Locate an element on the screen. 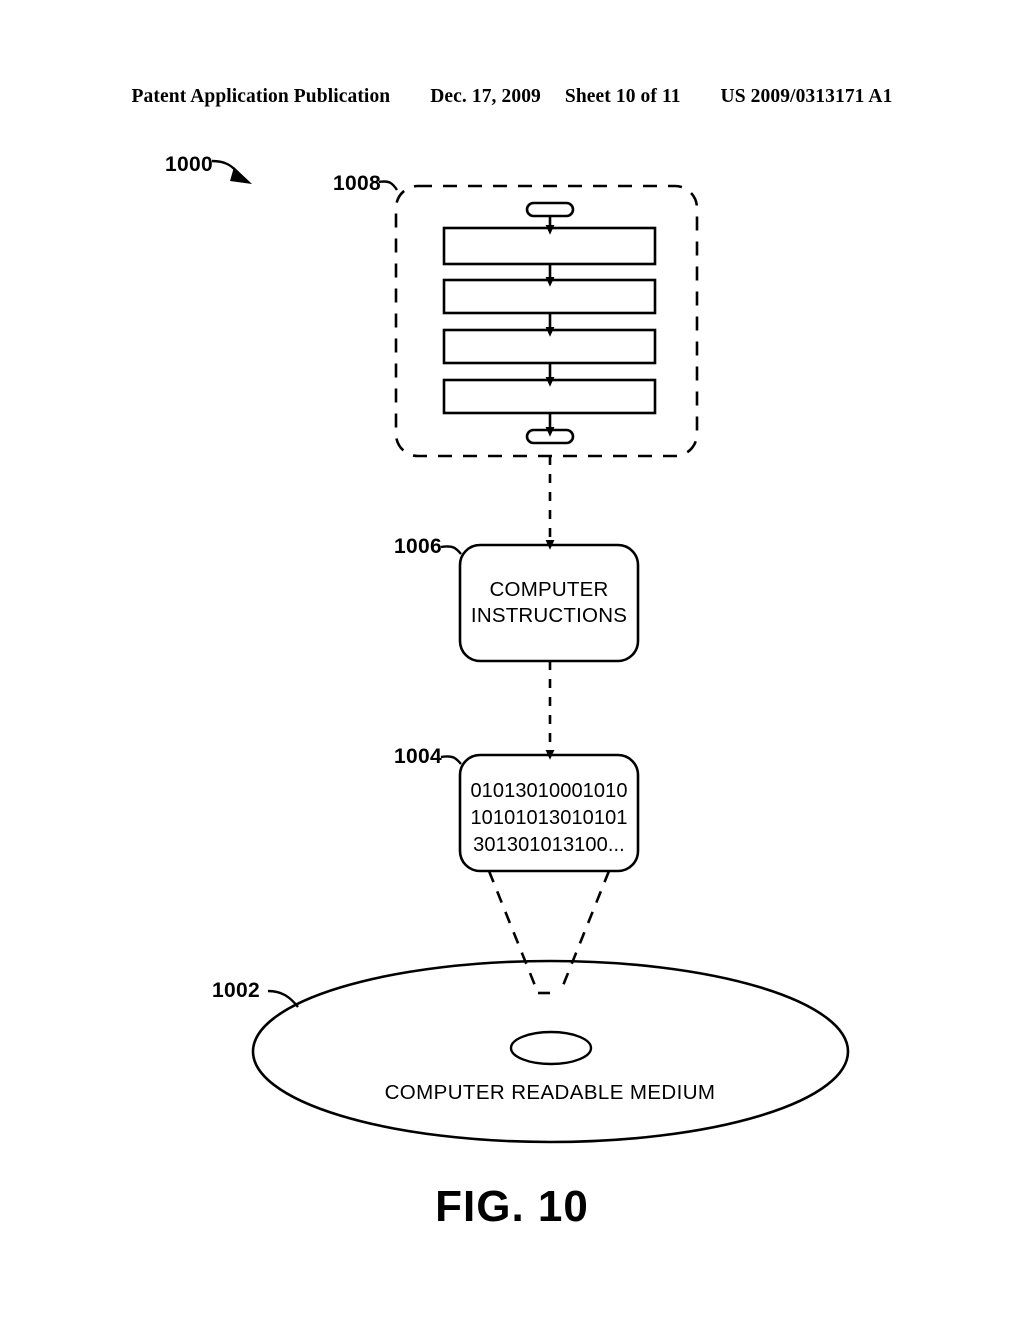 This screenshot has width=1024, height=1320. ref-1004-leader is located at coordinates (451, 760).